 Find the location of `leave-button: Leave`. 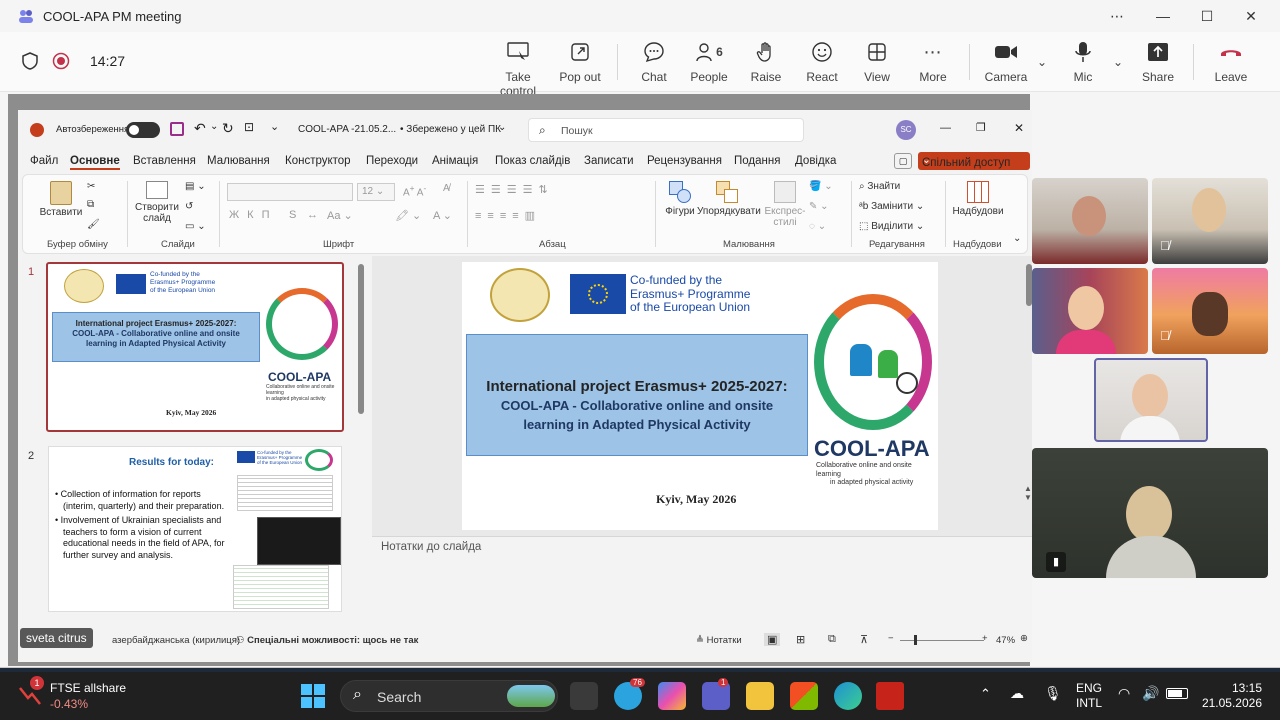

leave-button: Leave is located at coordinates (1231, 62).